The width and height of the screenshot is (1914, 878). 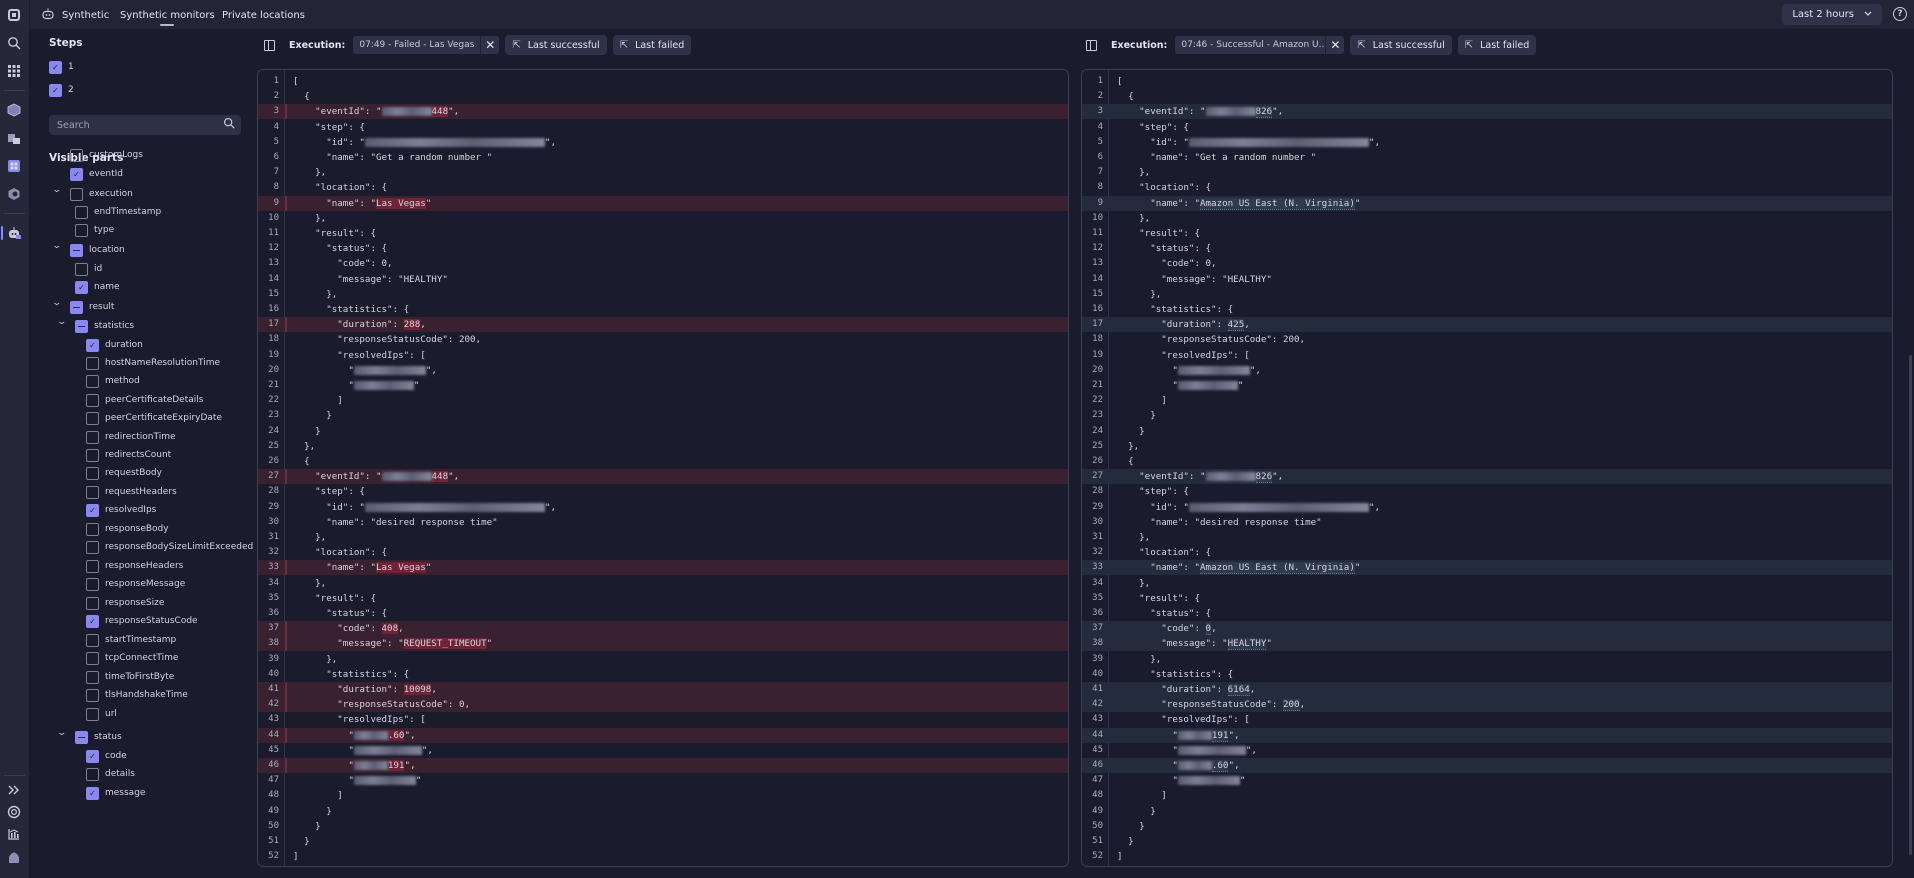 What do you see at coordinates (81, 326) in the screenshot?
I see `statistics-checkbox` at bounding box center [81, 326].